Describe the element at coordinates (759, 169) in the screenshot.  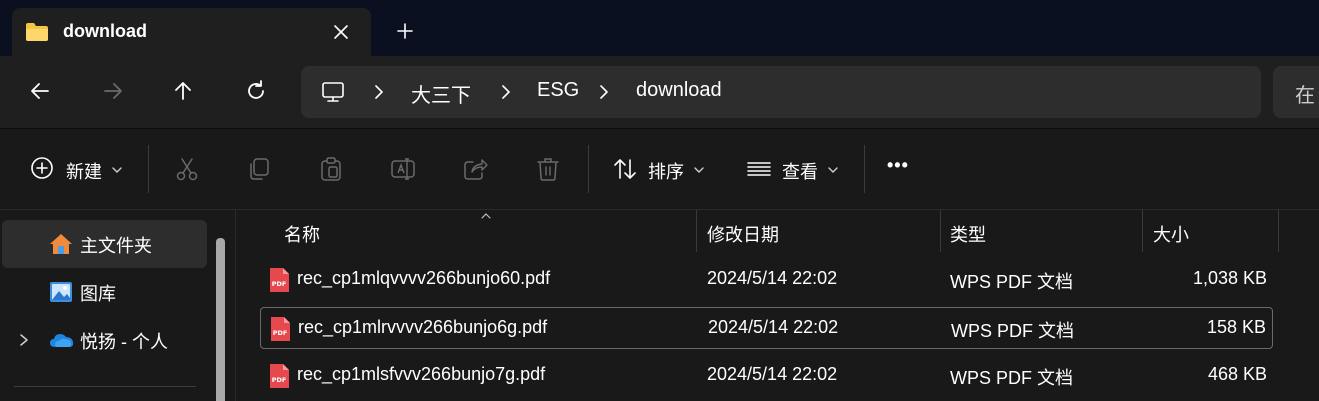
I see `list-view-icon` at that location.